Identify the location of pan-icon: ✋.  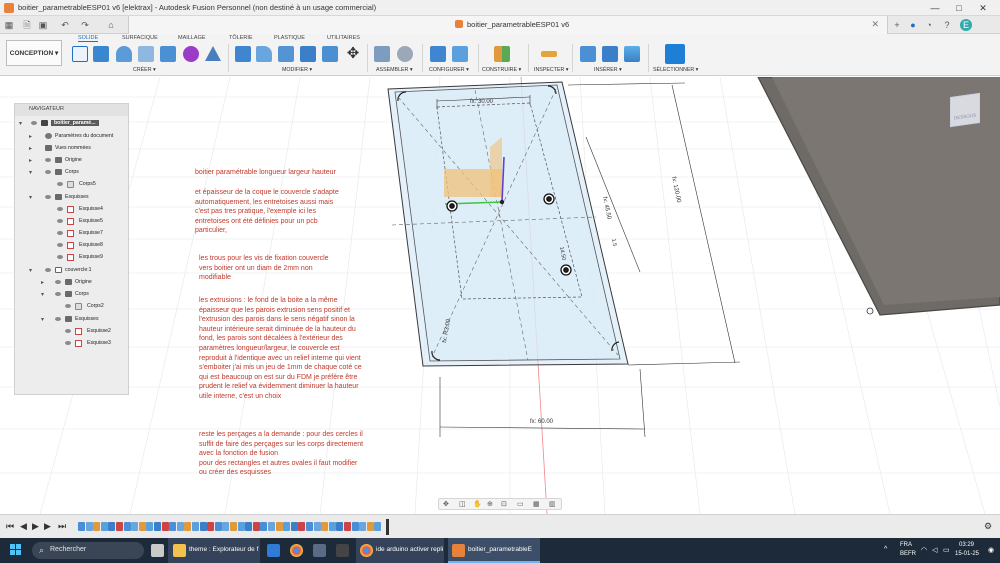
(477, 504).